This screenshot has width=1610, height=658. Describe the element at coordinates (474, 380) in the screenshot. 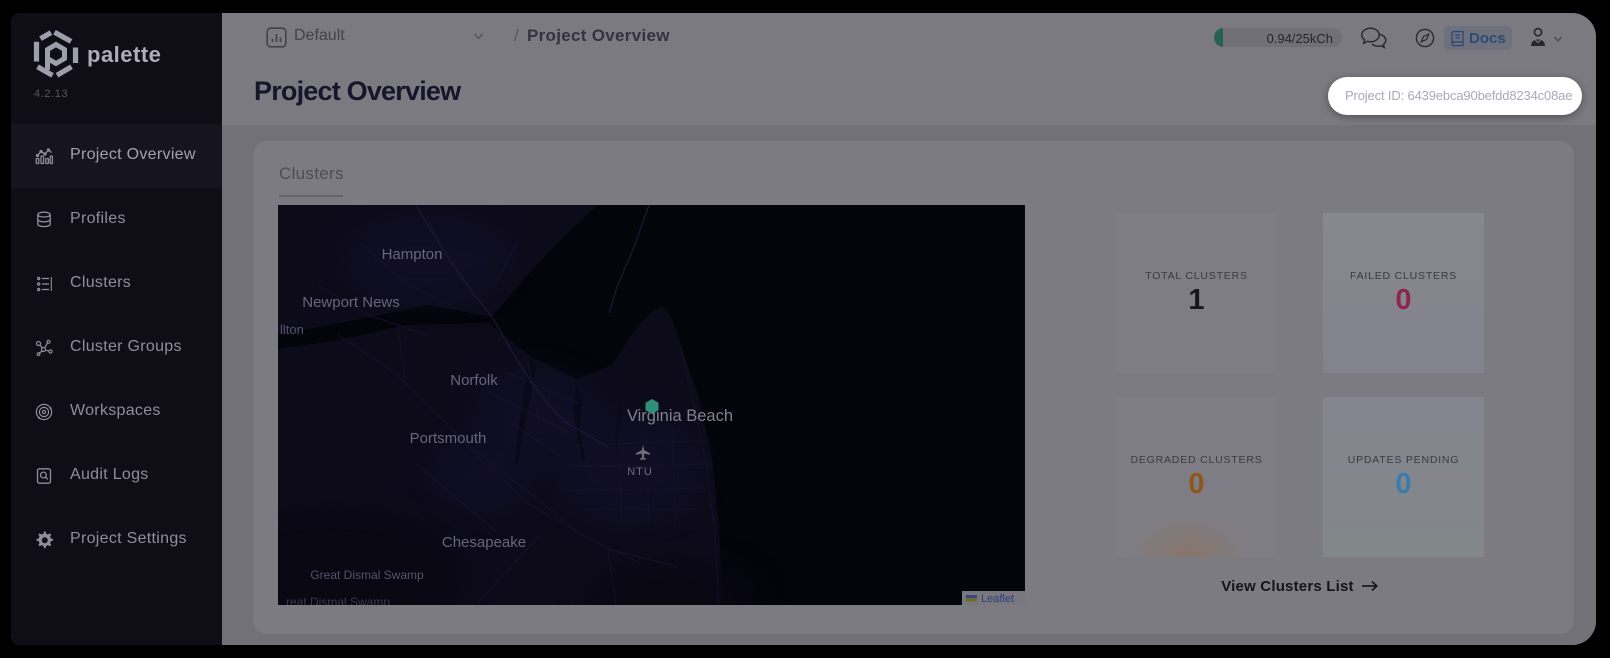

I see `svg-text: Norfolk` at that location.